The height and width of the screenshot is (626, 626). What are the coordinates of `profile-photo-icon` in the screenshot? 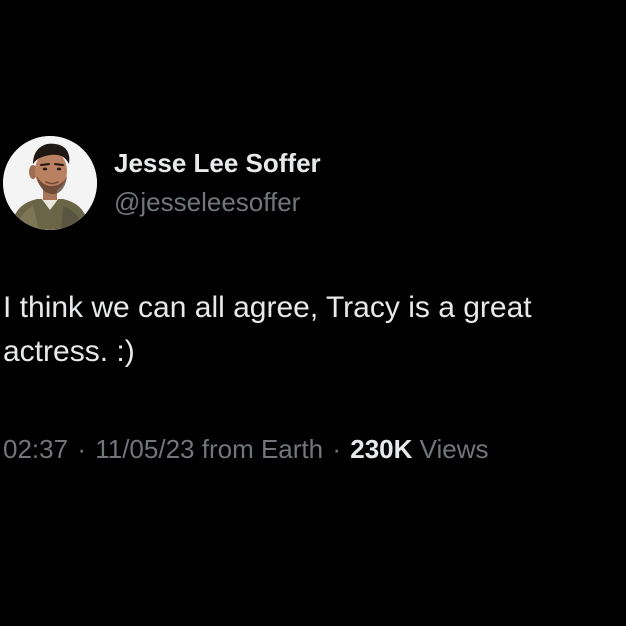 It's located at (50, 183).